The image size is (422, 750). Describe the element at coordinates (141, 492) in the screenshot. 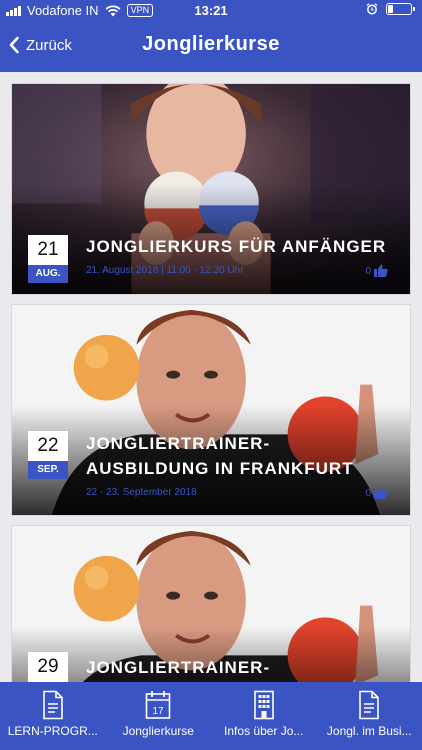

I see `course-date-text: 22 - 23. September 2018` at that location.